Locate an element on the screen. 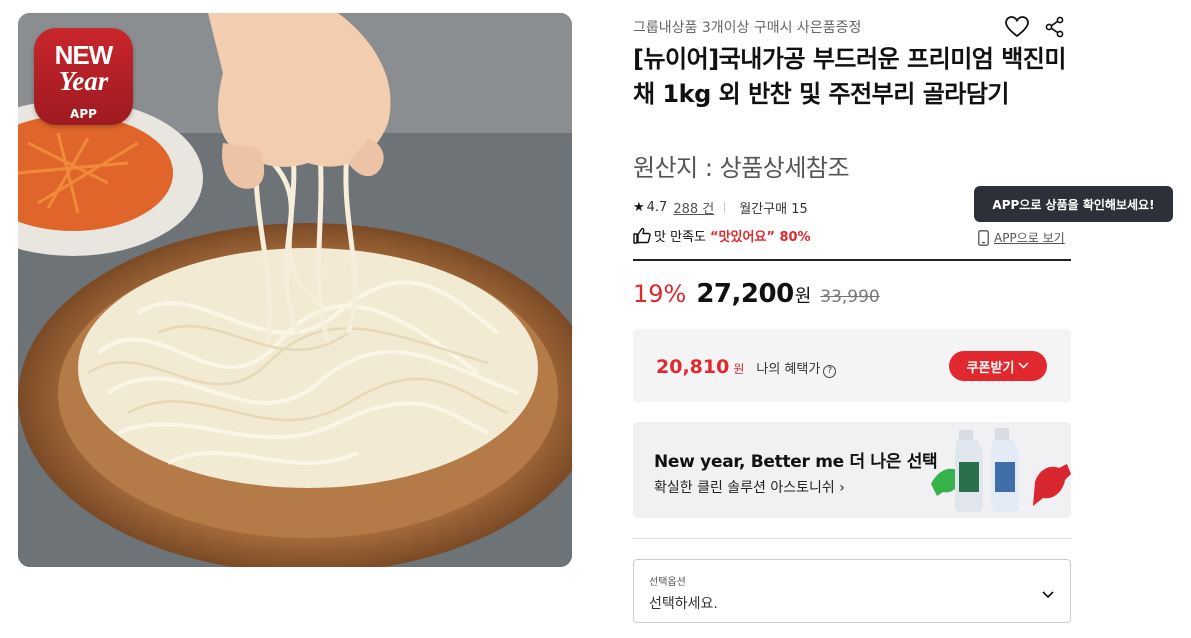 The width and height of the screenshot is (1191, 638). banner-title: New year, Better me 더 나은 선택 is located at coordinates (796, 462).